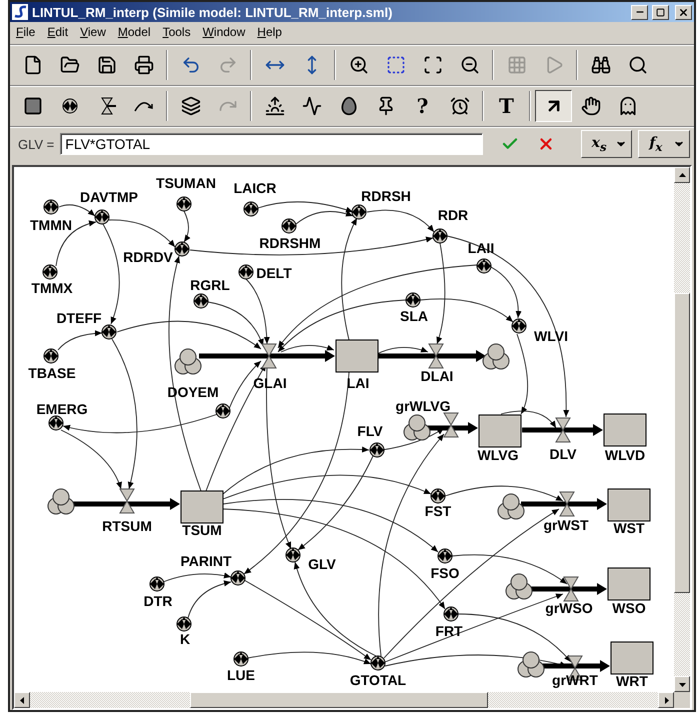 This screenshot has height=716, width=700. Describe the element at coordinates (36, 144) in the screenshot. I see `formula-label: GLV =` at that location.